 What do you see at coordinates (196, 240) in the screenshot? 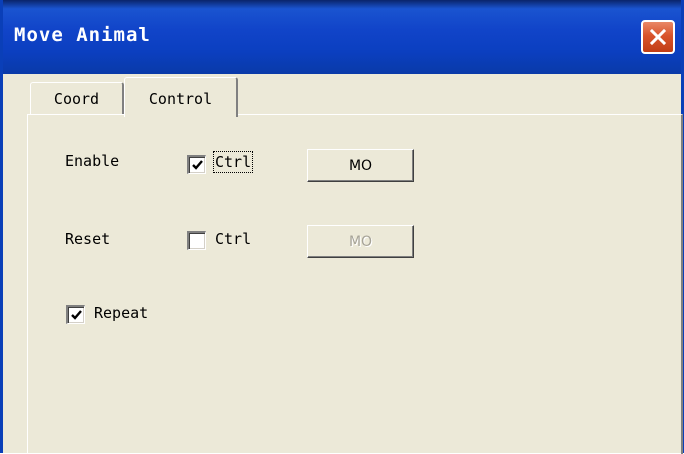
I see `reset-ctrl-checkbox` at bounding box center [196, 240].